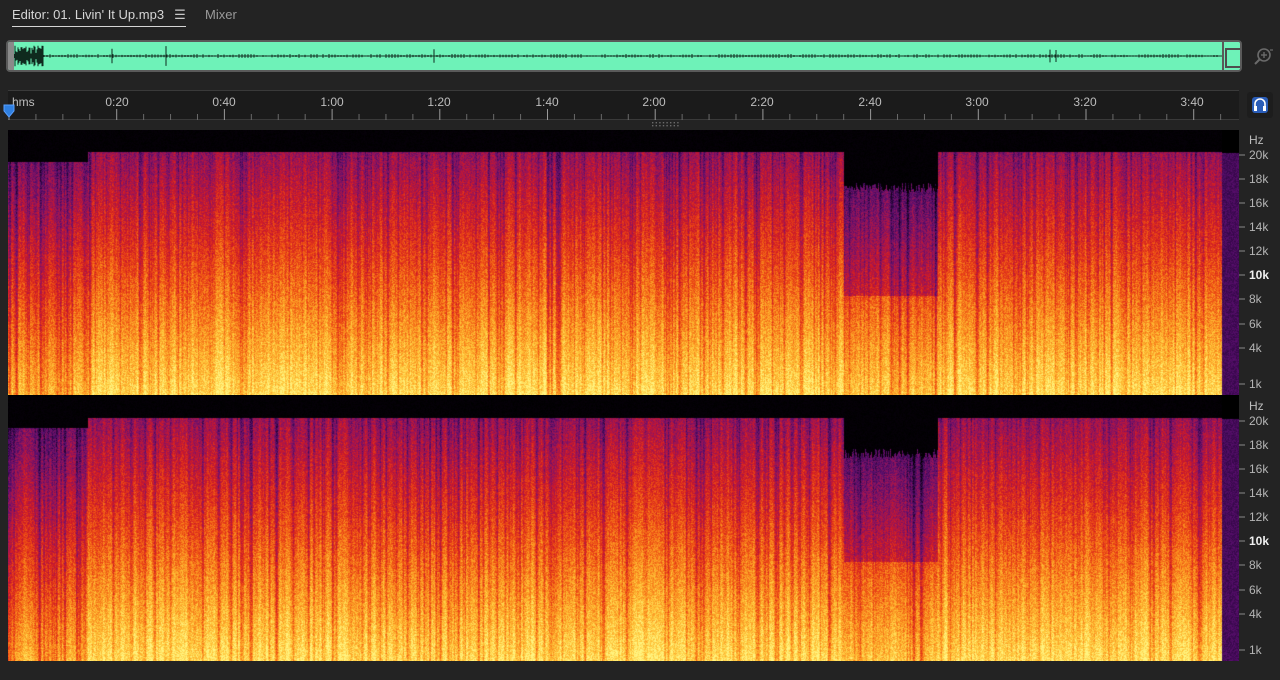 Image resolution: width=1280 pixels, height=680 pixels. What do you see at coordinates (617, 56) in the screenshot?
I see `overview-waveform-trace` at bounding box center [617, 56].